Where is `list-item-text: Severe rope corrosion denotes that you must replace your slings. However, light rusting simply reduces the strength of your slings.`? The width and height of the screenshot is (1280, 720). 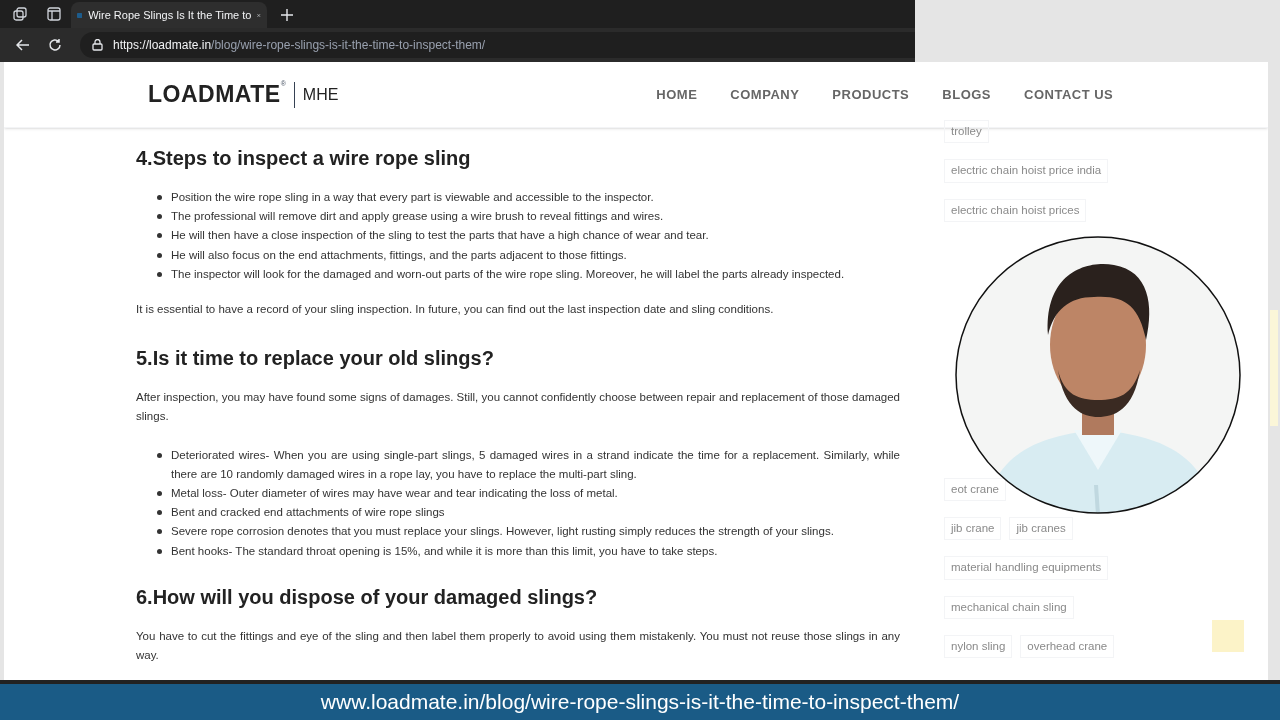 list-item-text: Severe rope corrosion denotes that you must replace your slings. However, light rusting simply reduces the strength of your slings. is located at coordinates (502, 531).